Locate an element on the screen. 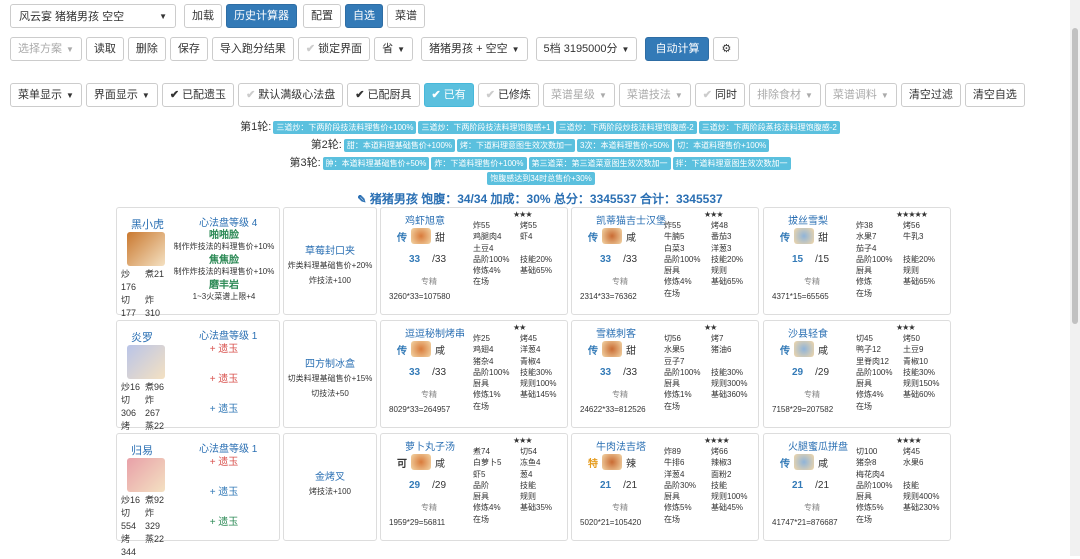 The width and height of the screenshot is (1080, 559). dish-stat: 白萝卜5 is located at coordinates (487, 463).